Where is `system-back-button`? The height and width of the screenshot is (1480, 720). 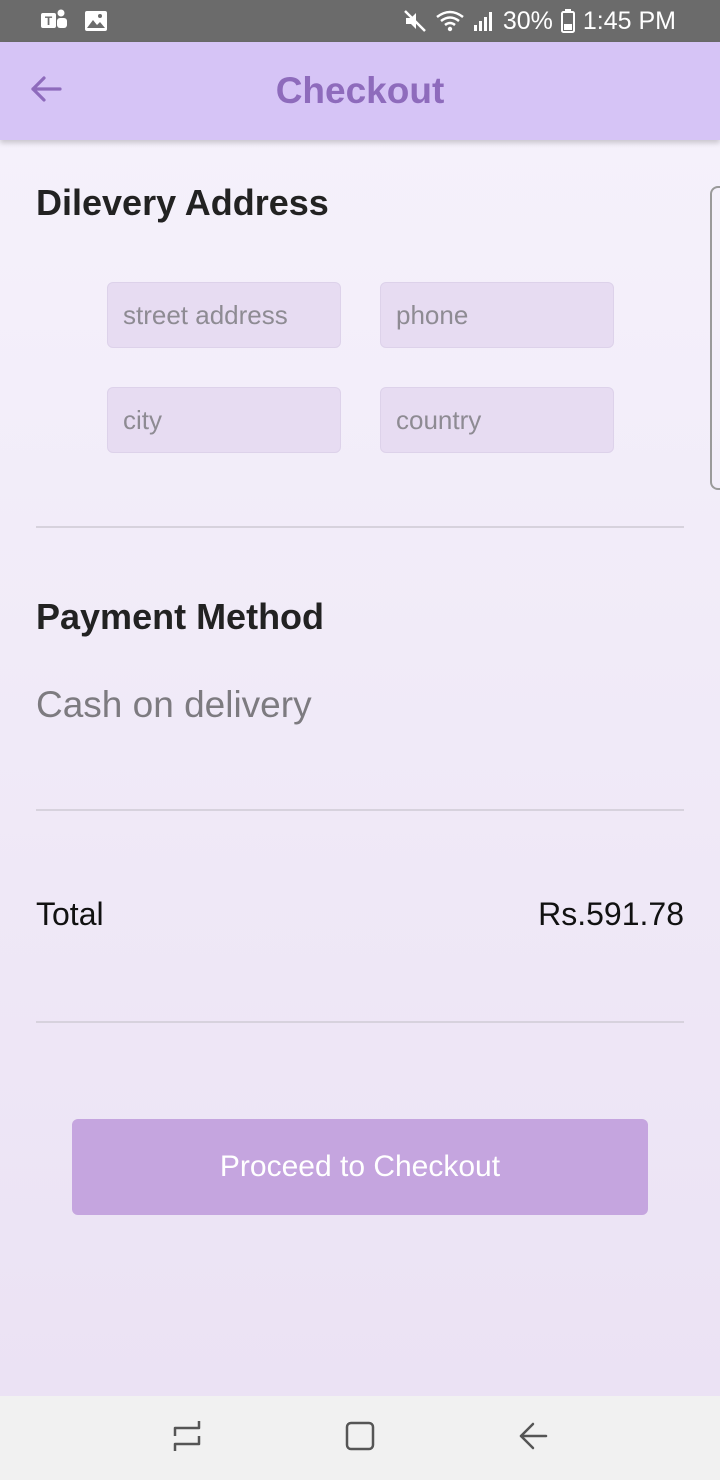 system-back-button is located at coordinates (533, 1438).